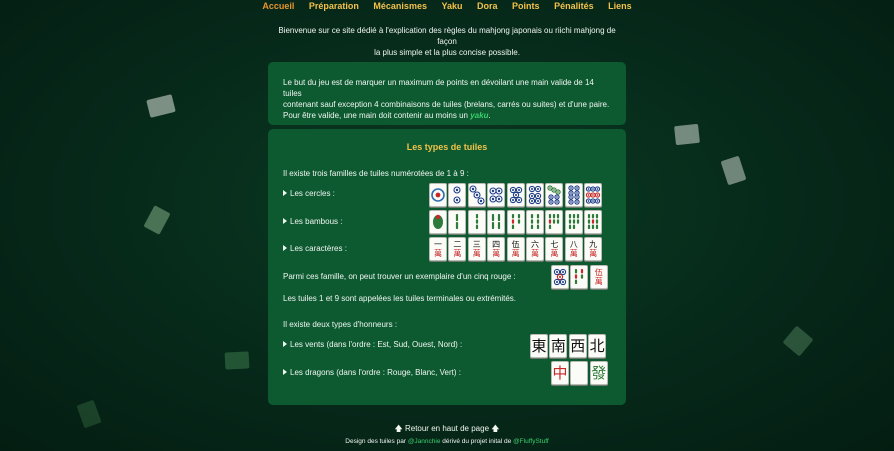 This screenshot has height=451, width=894. What do you see at coordinates (447, 147) in the screenshot?
I see `section-title: Les types de tuiles` at bounding box center [447, 147].